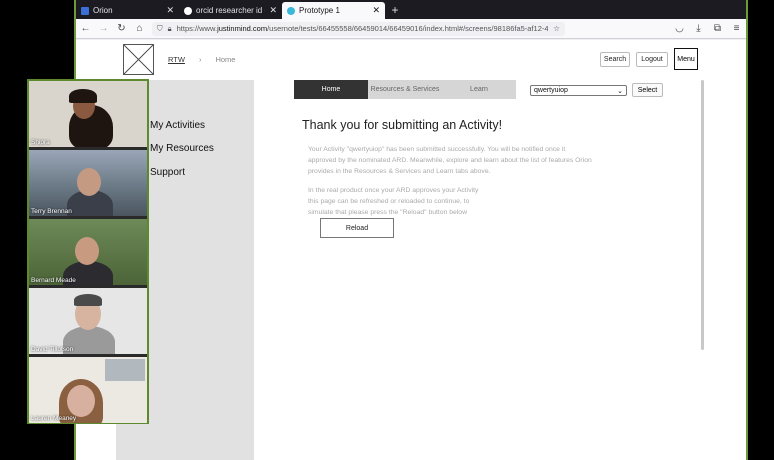  Describe the element at coordinates (726, 270) in the screenshot. I see `right-gutter` at that location.